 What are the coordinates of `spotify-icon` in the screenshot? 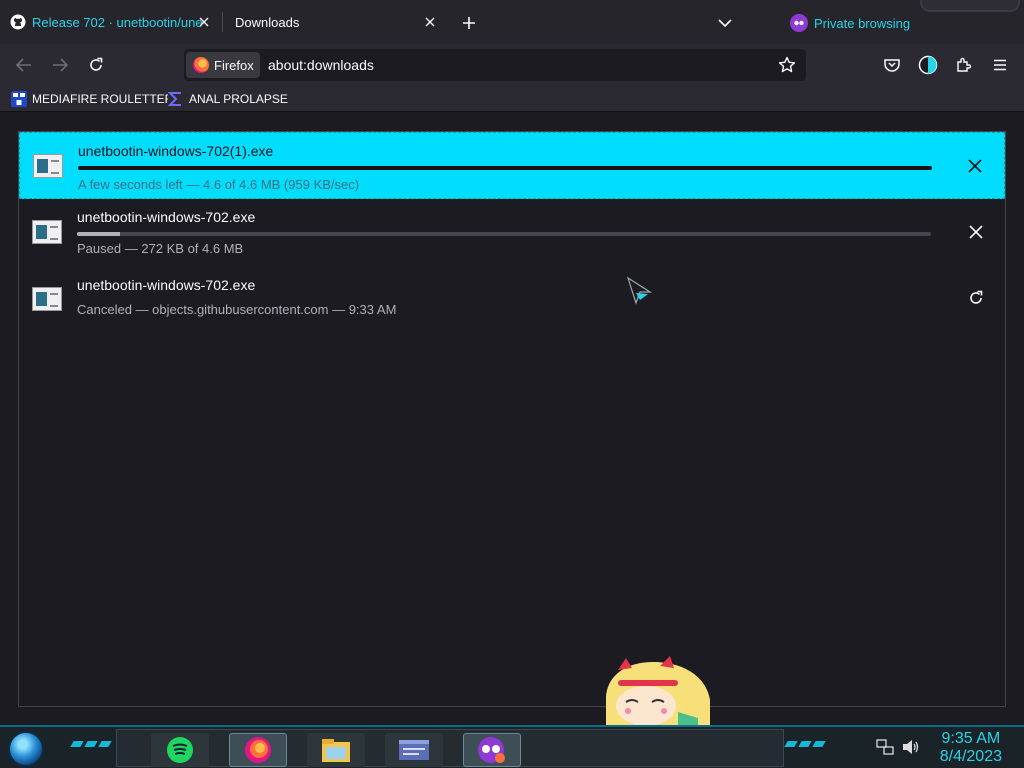 It's located at (180, 750).